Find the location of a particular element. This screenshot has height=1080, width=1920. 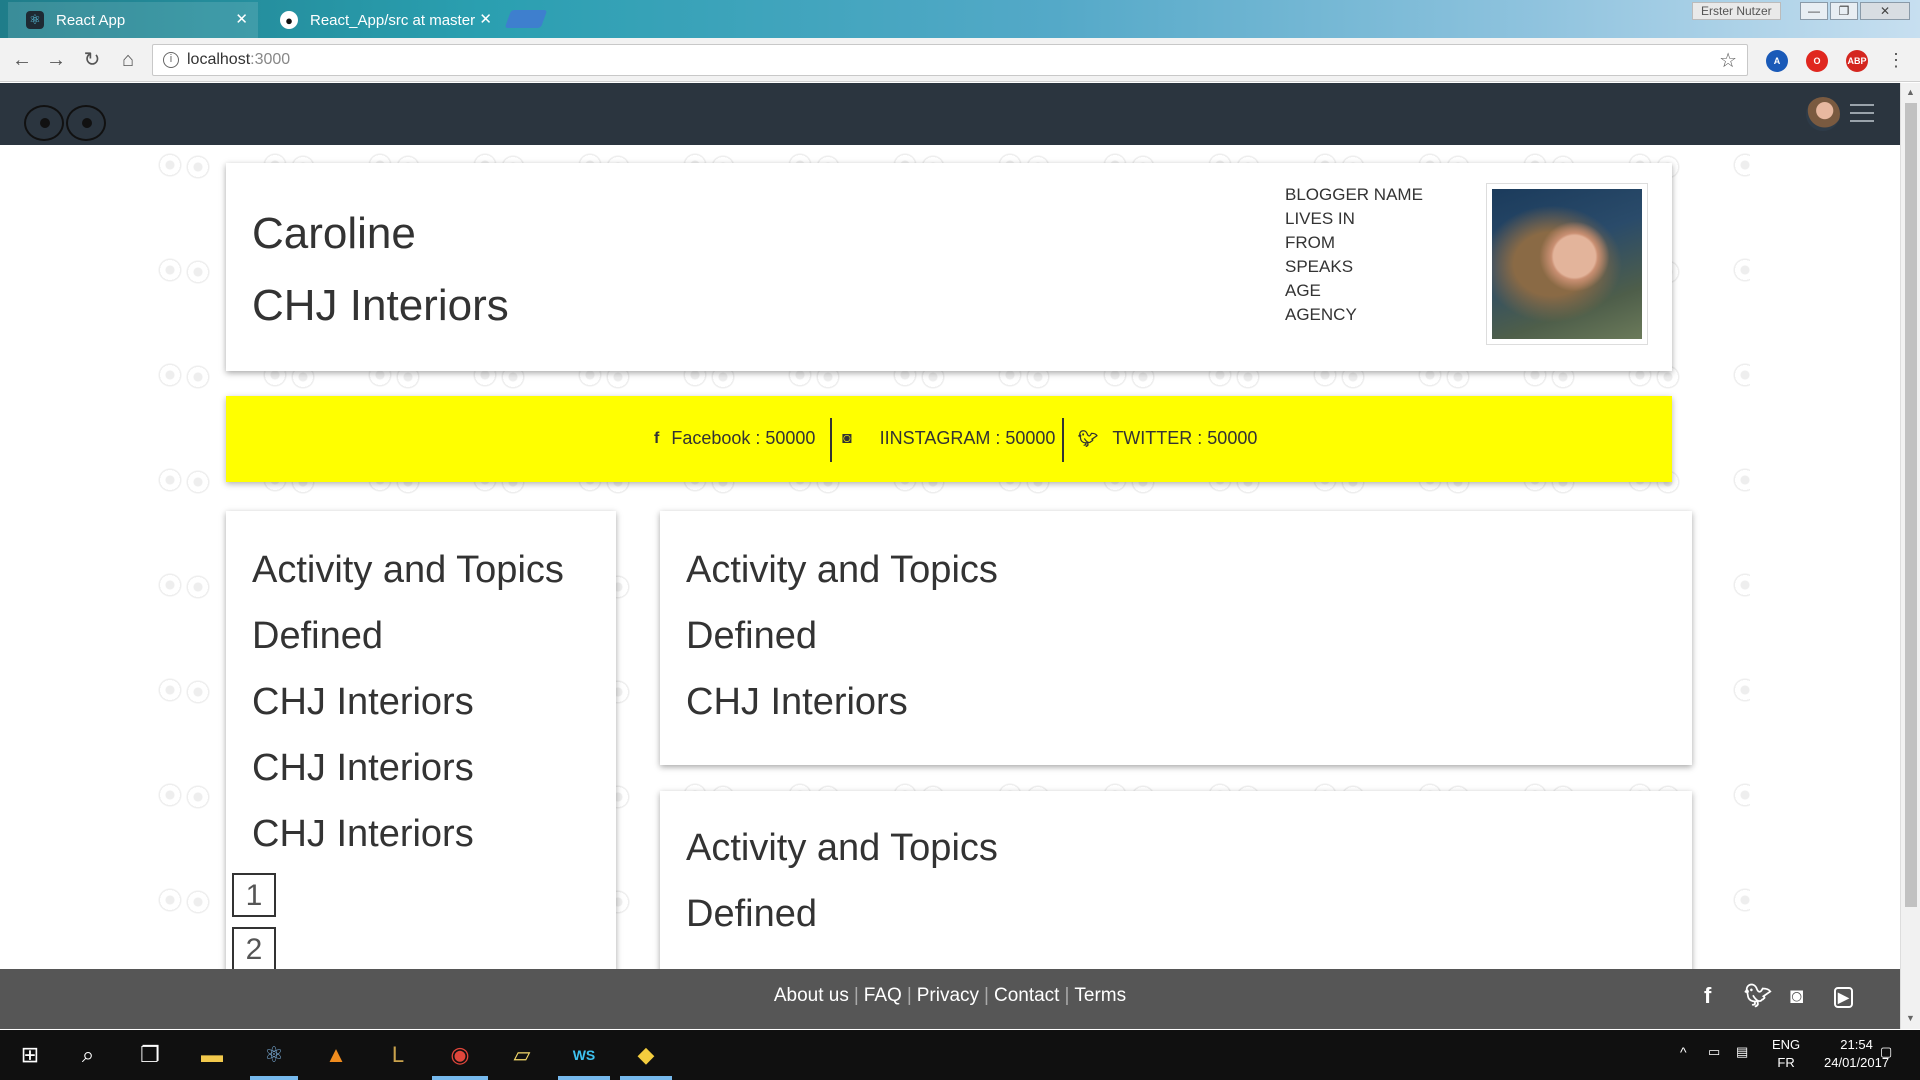

page-button-1: 1 is located at coordinates (254, 895).